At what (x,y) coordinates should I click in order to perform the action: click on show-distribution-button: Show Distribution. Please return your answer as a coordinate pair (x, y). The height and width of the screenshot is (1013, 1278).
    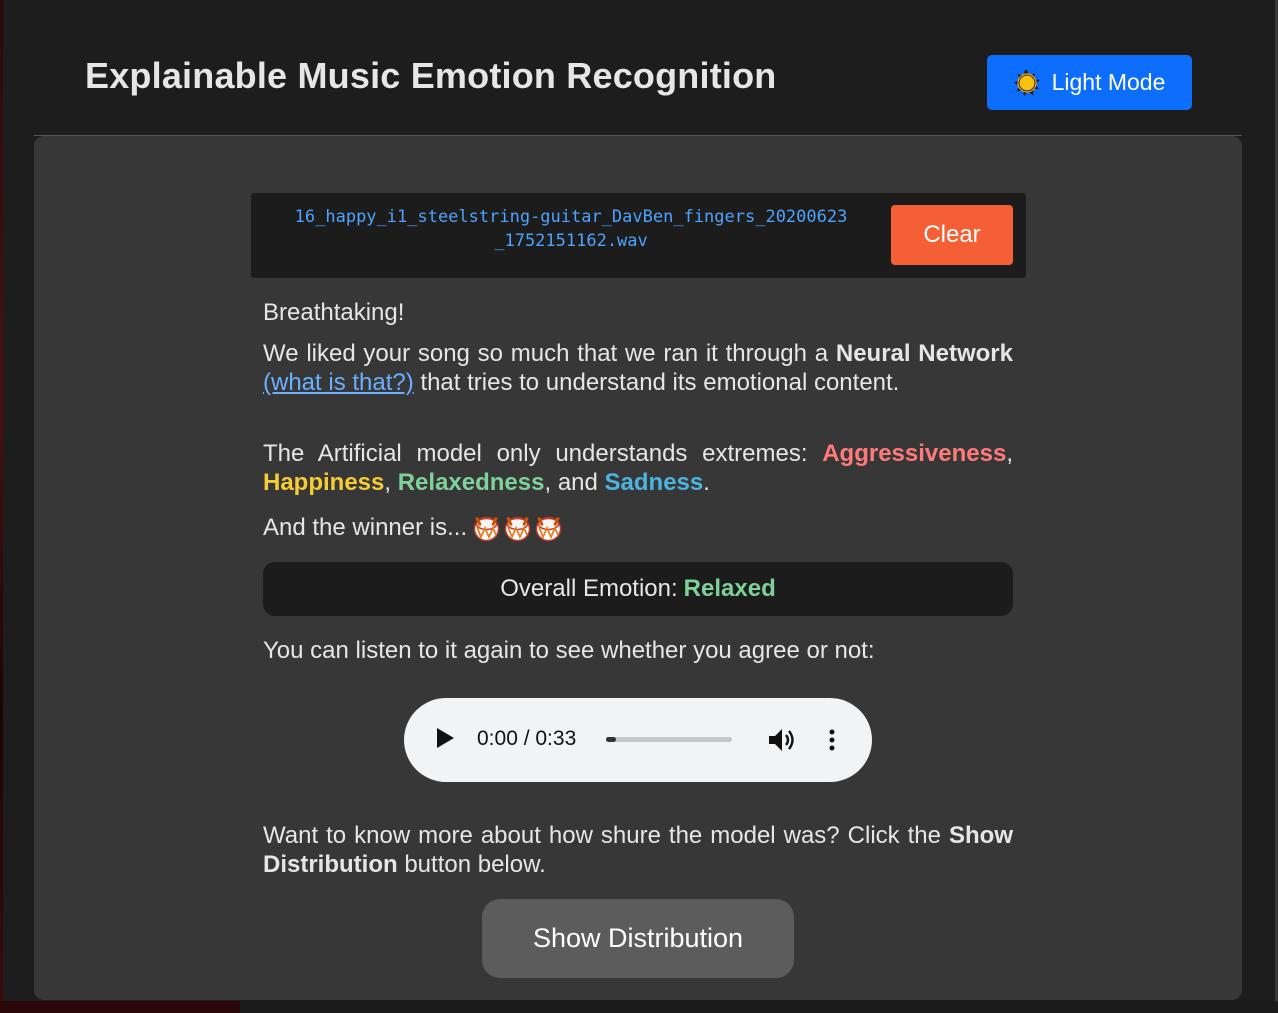
    Looking at the image, I should click on (638, 938).